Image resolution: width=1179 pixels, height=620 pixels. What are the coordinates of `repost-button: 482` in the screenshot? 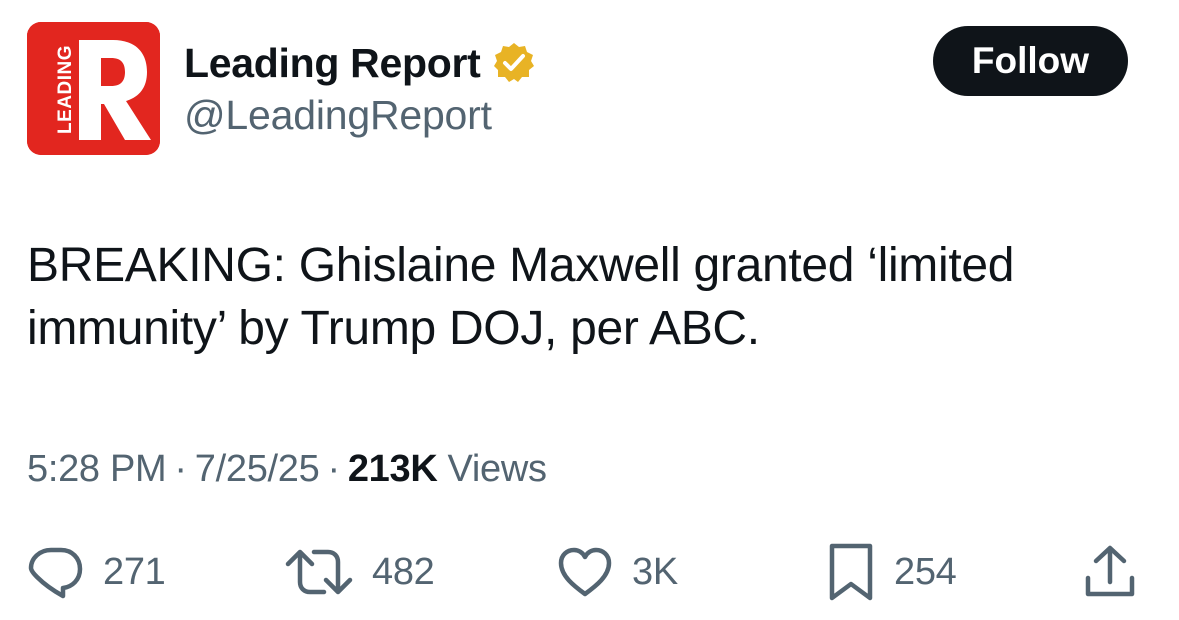 It's located at (359, 572).